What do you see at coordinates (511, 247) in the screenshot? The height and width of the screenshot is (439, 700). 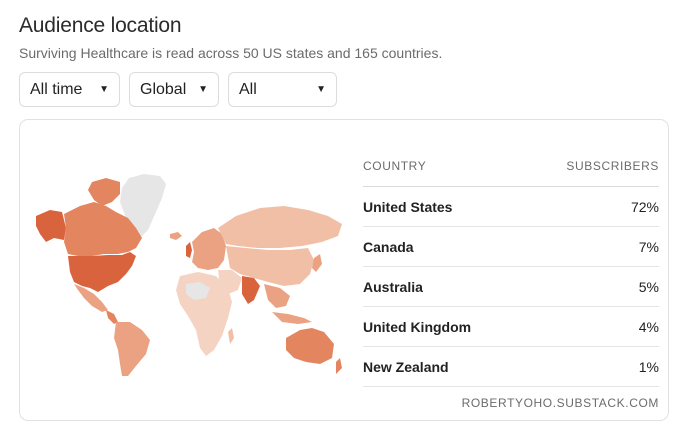 I see `table-row: Canada 7%` at bounding box center [511, 247].